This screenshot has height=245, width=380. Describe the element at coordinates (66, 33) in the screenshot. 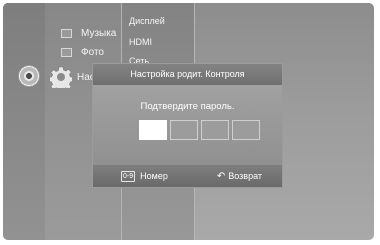

I see `music-icon` at that location.